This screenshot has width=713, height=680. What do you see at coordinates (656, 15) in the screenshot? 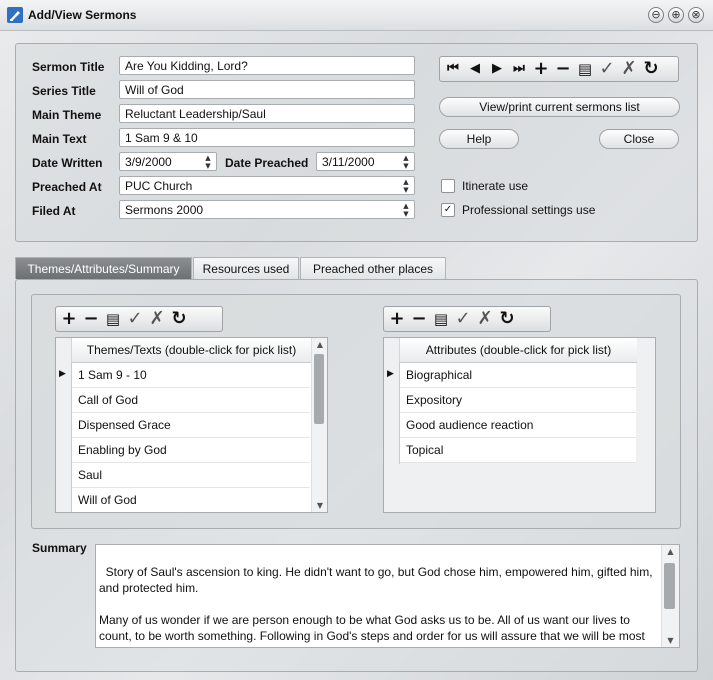
I see `minimize-icon: ⊖` at bounding box center [656, 15].